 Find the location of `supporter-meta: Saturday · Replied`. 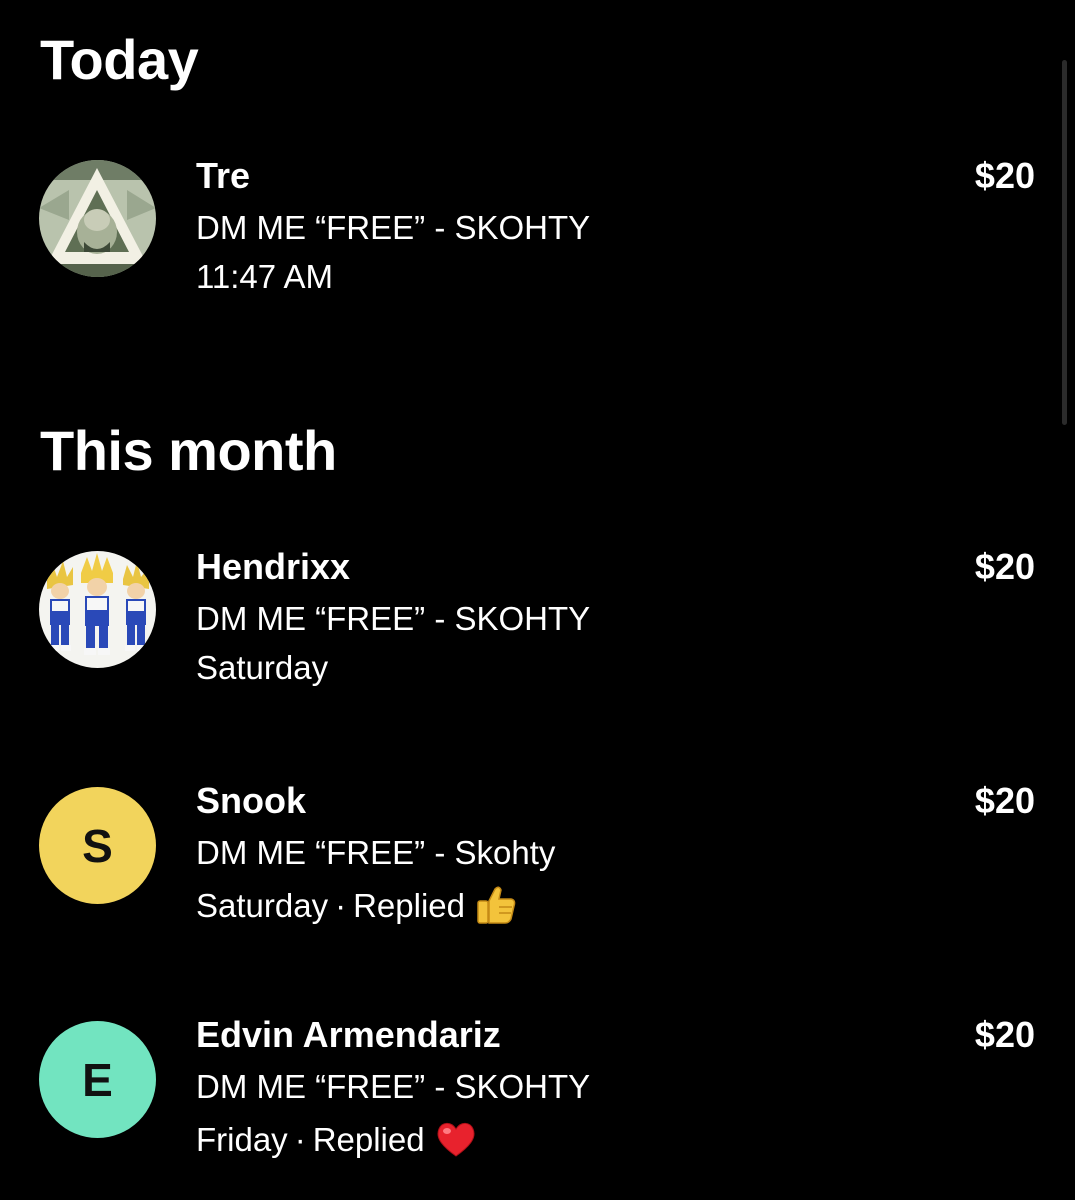

supporter-meta: Saturday · Replied is located at coordinates (356, 905).